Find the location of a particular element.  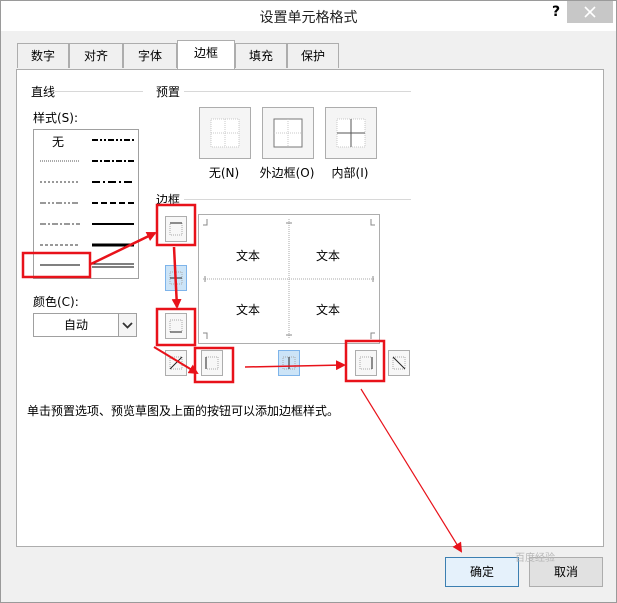

chevron-down-icon is located at coordinates (127, 325).